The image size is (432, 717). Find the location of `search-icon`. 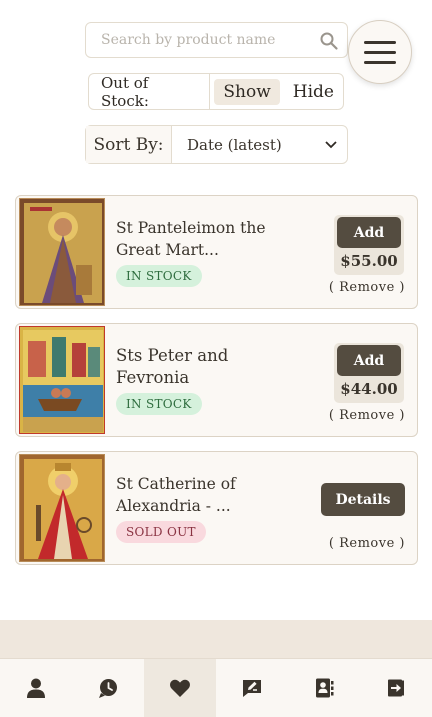

search-icon is located at coordinates (329, 41).